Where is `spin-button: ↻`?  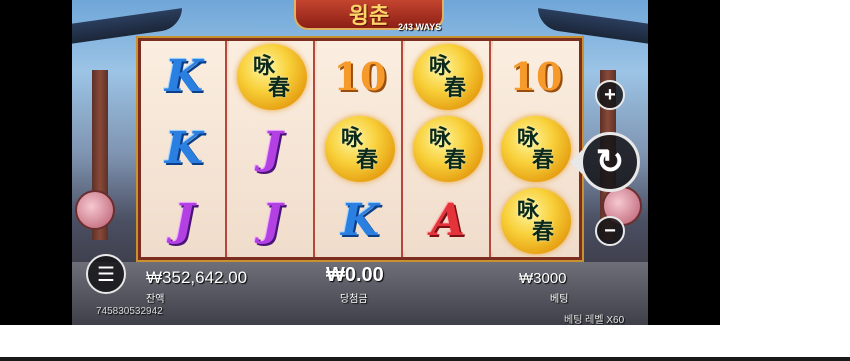
spin-button: ↻ is located at coordinates (610, 162).